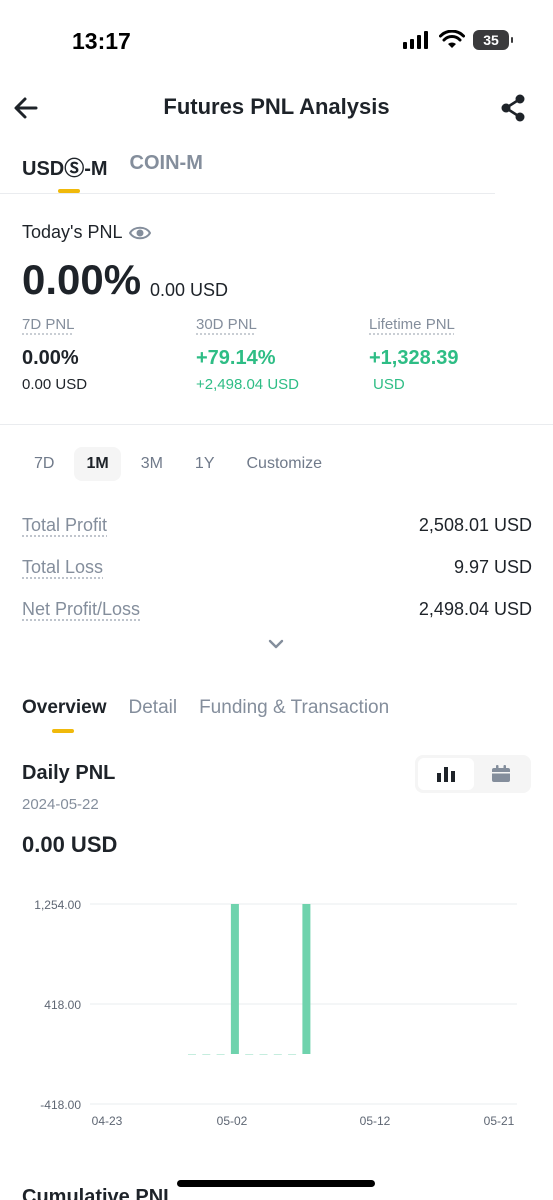 Image resolution: width=553 pixels, height=1200 pixels. I want to click on stat-lifetime-unit: USD, so click(389, 384).